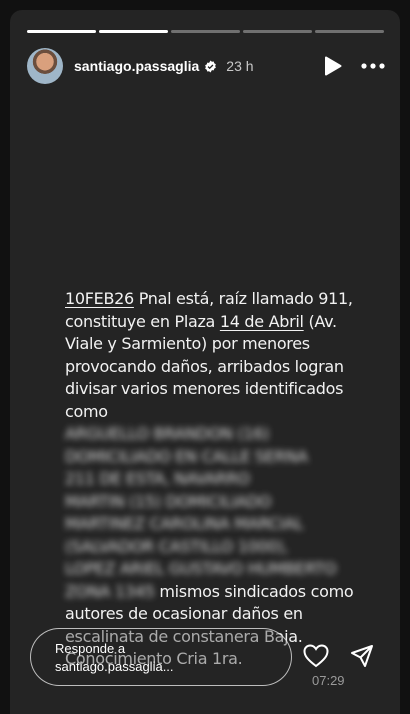 This screenshot has height=714, width=410. I want to click on date-tag: 10FEB26, so click(99, 298).